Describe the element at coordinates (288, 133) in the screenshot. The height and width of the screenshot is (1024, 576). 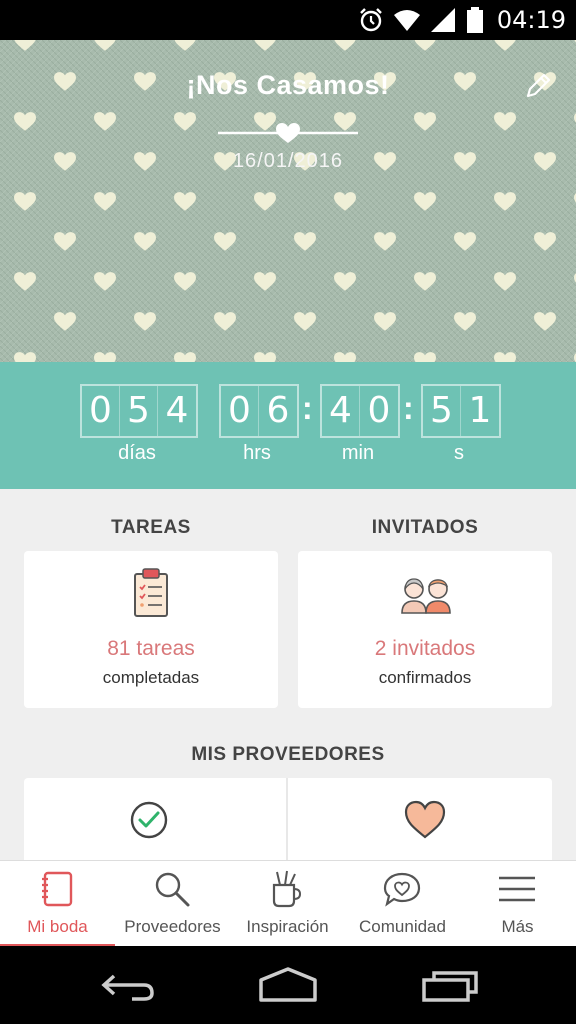
I see `heart-divider-icon` at that location.